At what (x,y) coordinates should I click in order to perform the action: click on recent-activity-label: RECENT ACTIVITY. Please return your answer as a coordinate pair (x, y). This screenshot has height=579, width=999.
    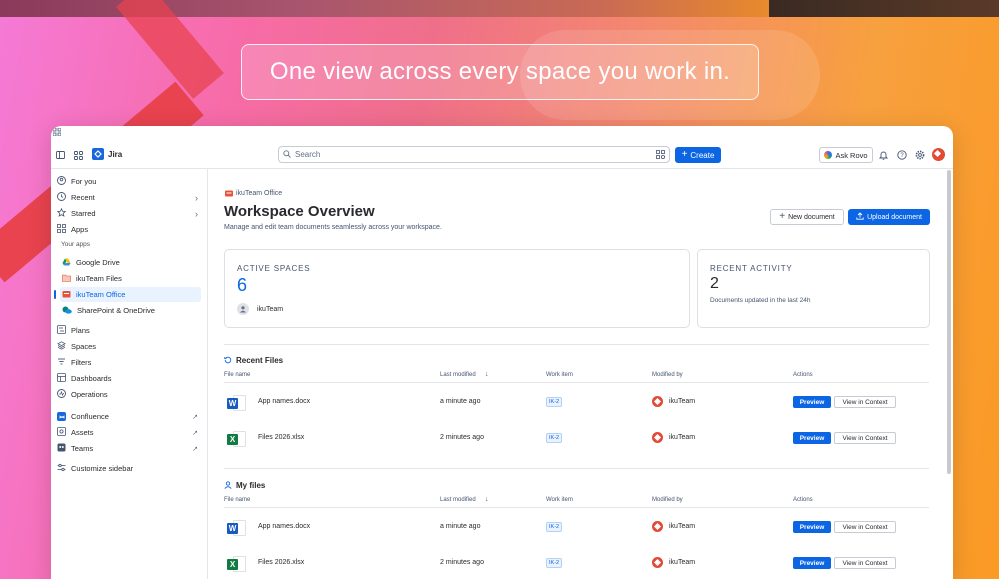
    Looking at the image, I should click on (751, 268).